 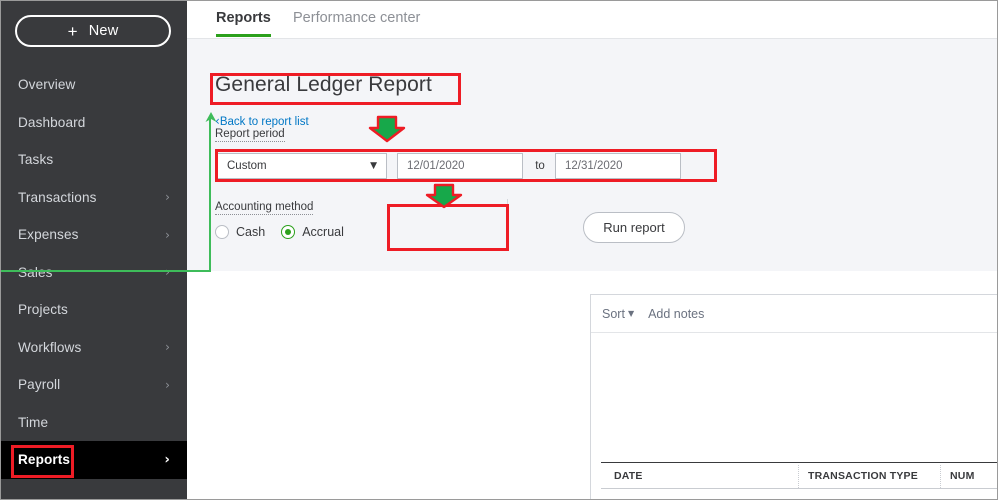 What do you see at coordinates (250, 135) in the screenshot?
I see `report-period-label: Report period` at bounding box center [250, 135].